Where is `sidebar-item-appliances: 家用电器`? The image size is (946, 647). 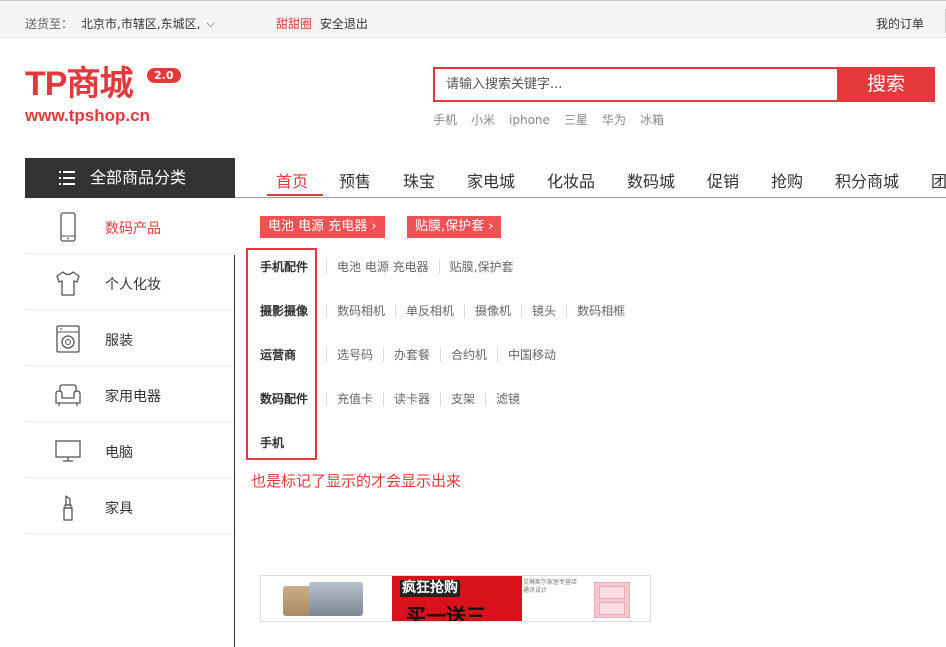 sidebar-item-appliances: 家用电器 is located at coordinates (130, 394).